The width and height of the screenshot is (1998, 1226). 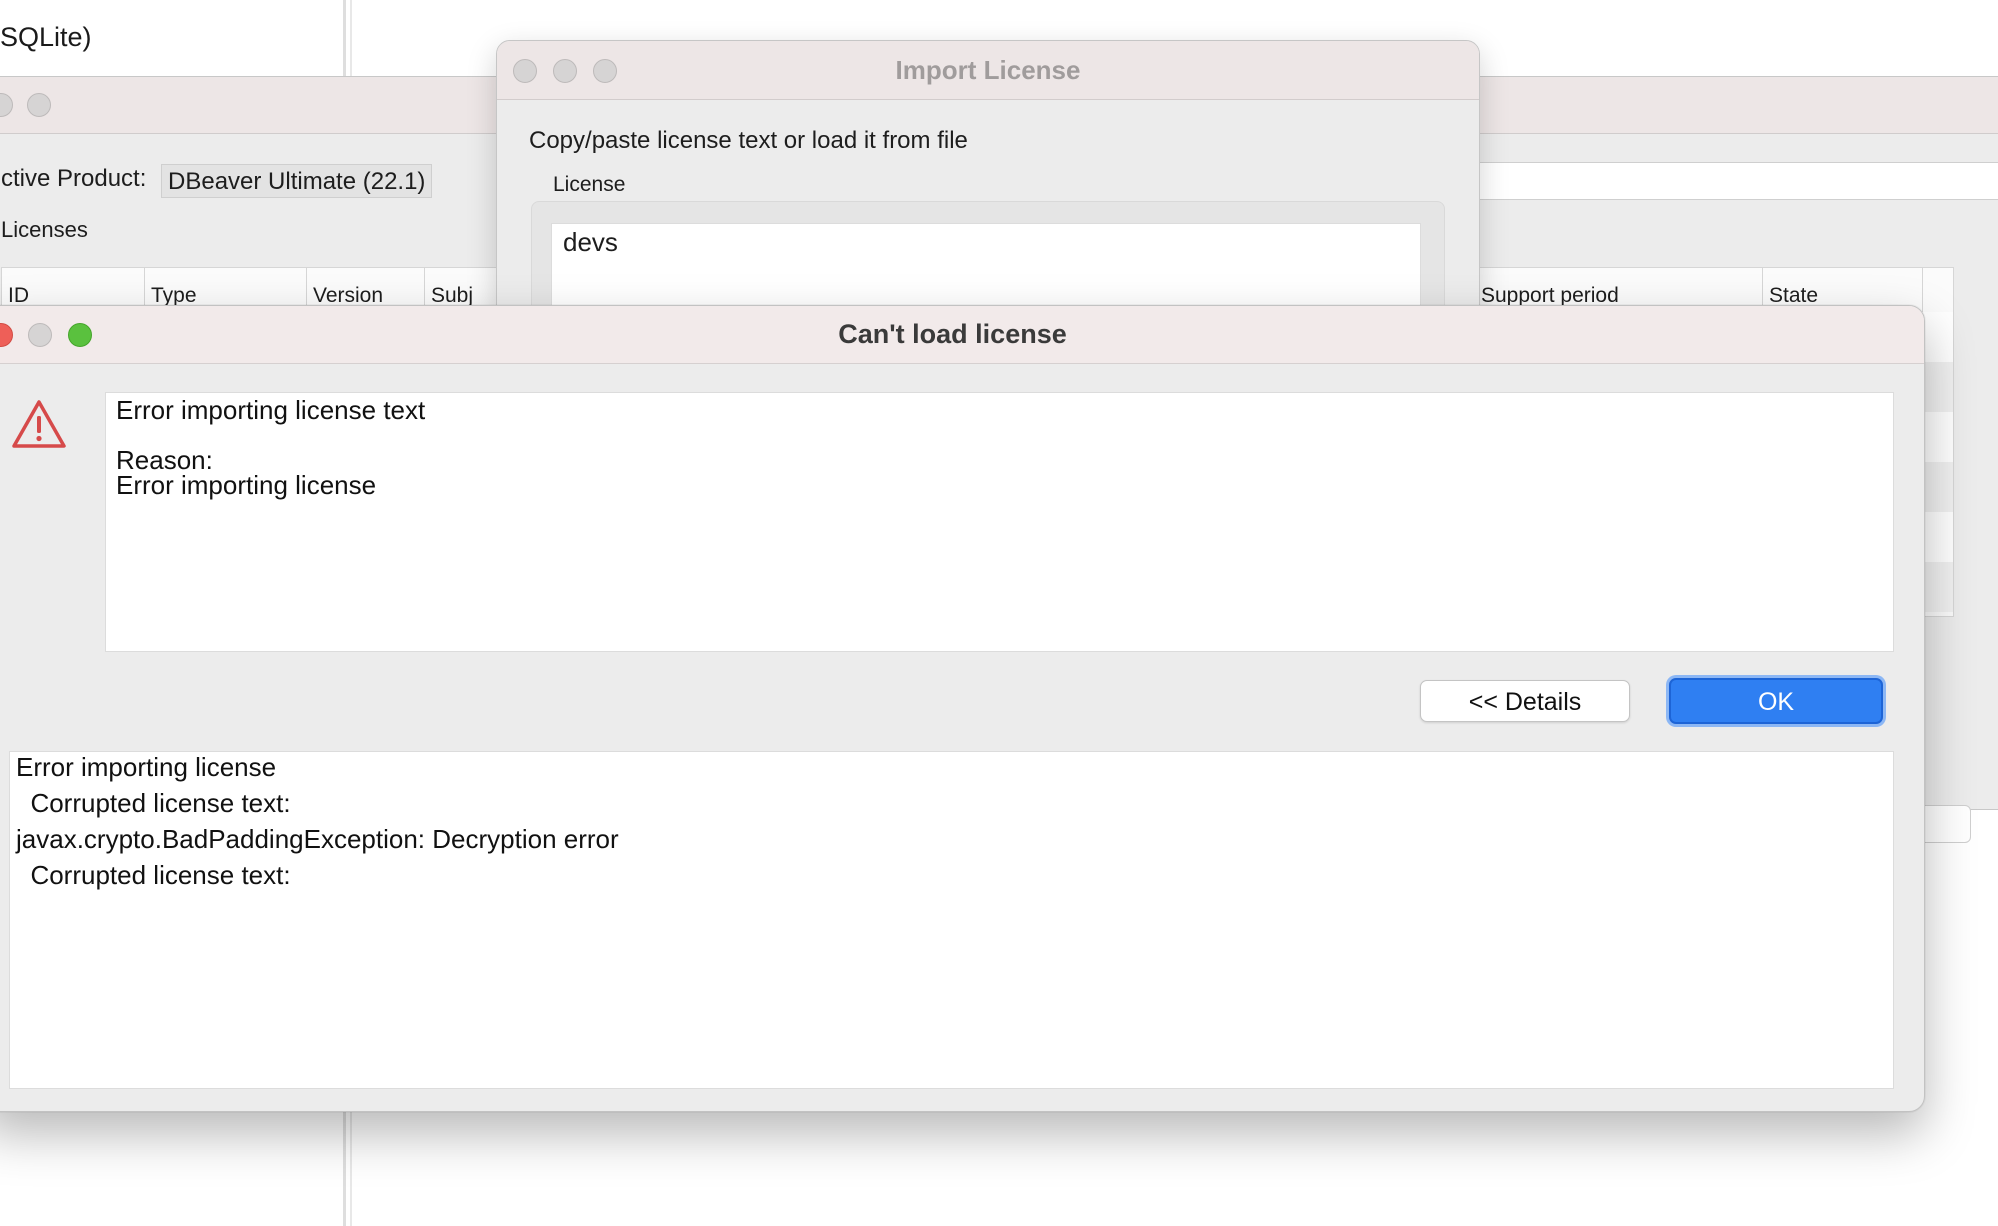 What do you see at coordinates (6, 105) in the screenshot?
I see `window-close-button` at bounding box center [6, 105].